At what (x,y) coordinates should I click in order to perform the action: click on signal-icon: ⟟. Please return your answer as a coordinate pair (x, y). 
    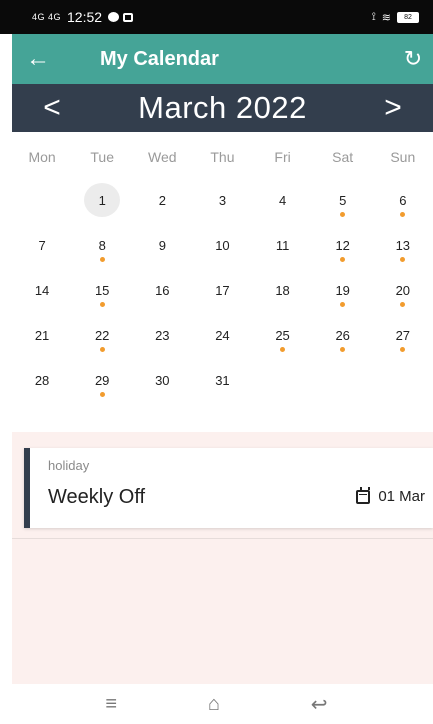
    Looking at the image, I should click on (373, 16).